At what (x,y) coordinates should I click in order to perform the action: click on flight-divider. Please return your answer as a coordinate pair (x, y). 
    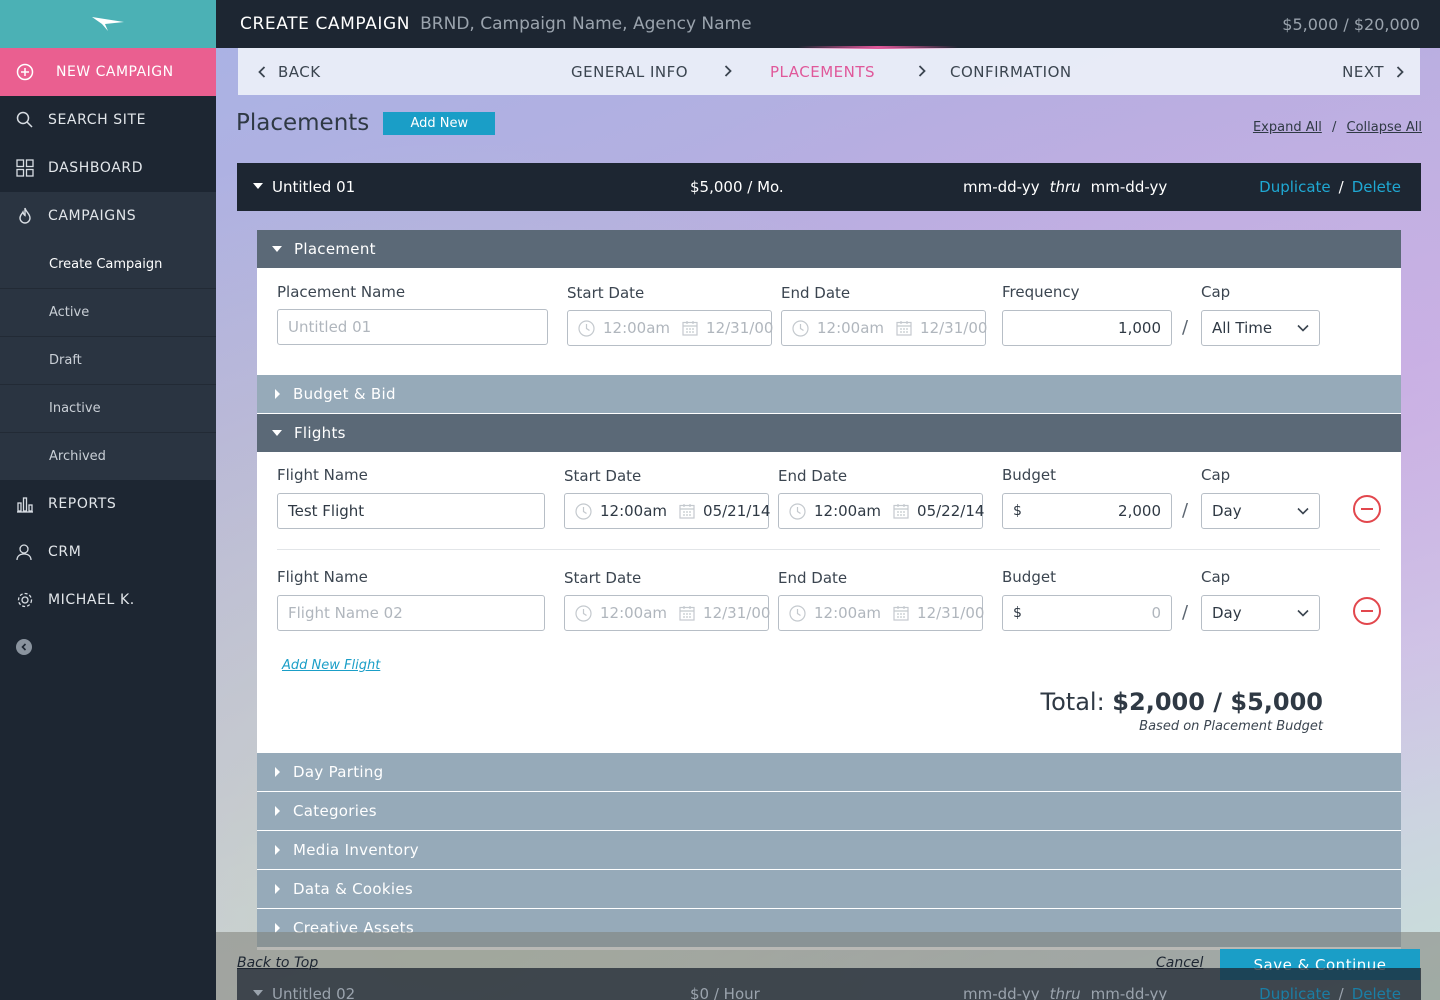
    Looking at the image, I should click on (828, 549).